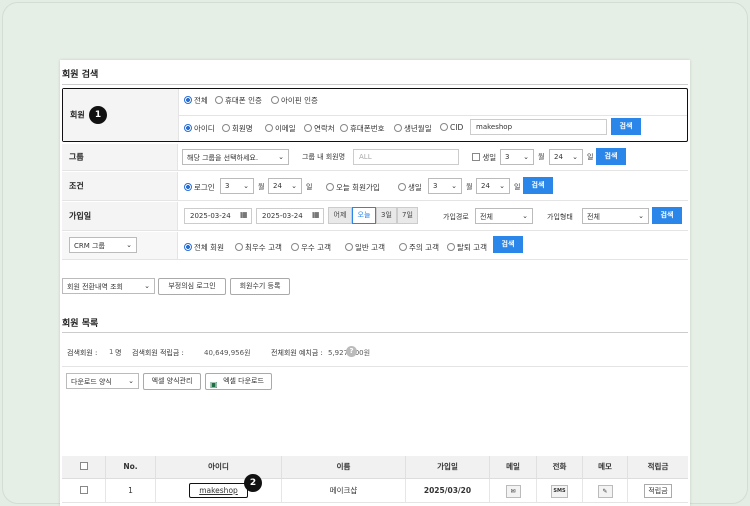 The image size is (750, 506). Describe the element at coordinates (611, 156) in the screenshot. I see `group-search-button: 검색` at that location.